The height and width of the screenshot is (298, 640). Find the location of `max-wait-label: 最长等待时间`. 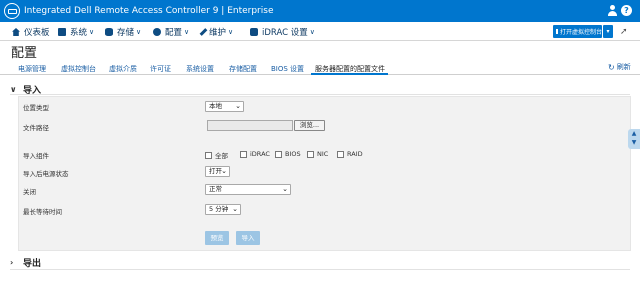

max-wait-label: 最长等待时间 is located at coordinates (42, 212).